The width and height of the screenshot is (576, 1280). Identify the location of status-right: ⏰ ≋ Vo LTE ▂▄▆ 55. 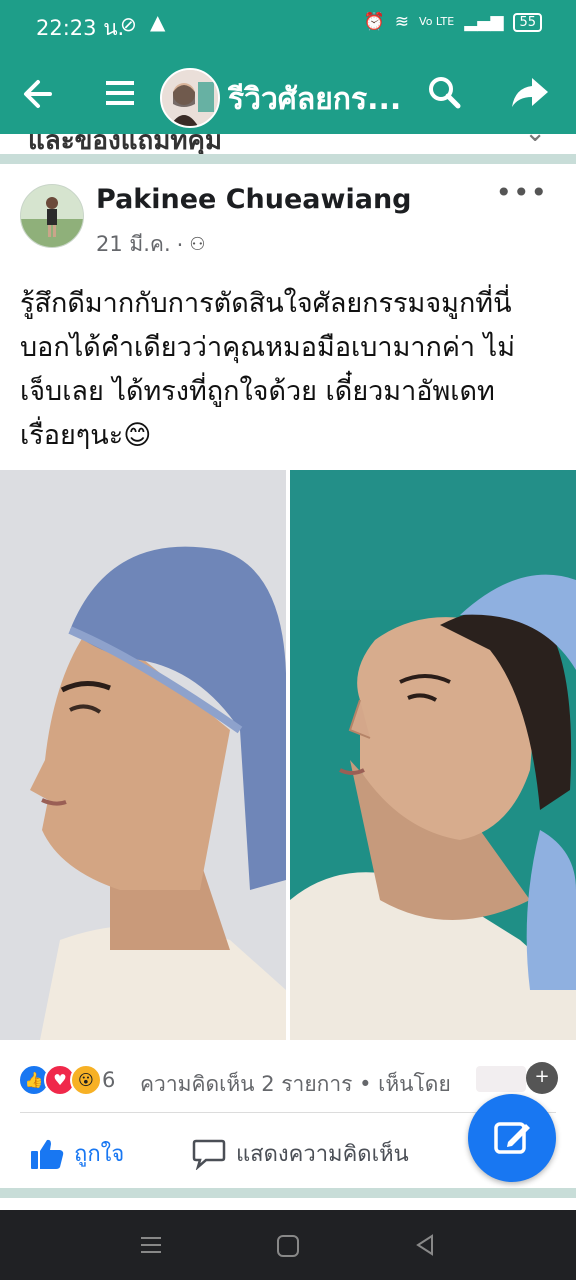
(453, 22).